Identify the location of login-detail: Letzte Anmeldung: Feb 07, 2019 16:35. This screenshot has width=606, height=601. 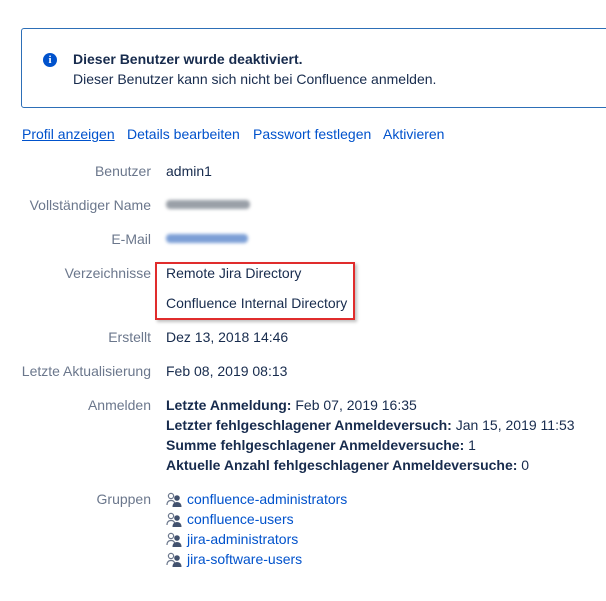
(291, 405).